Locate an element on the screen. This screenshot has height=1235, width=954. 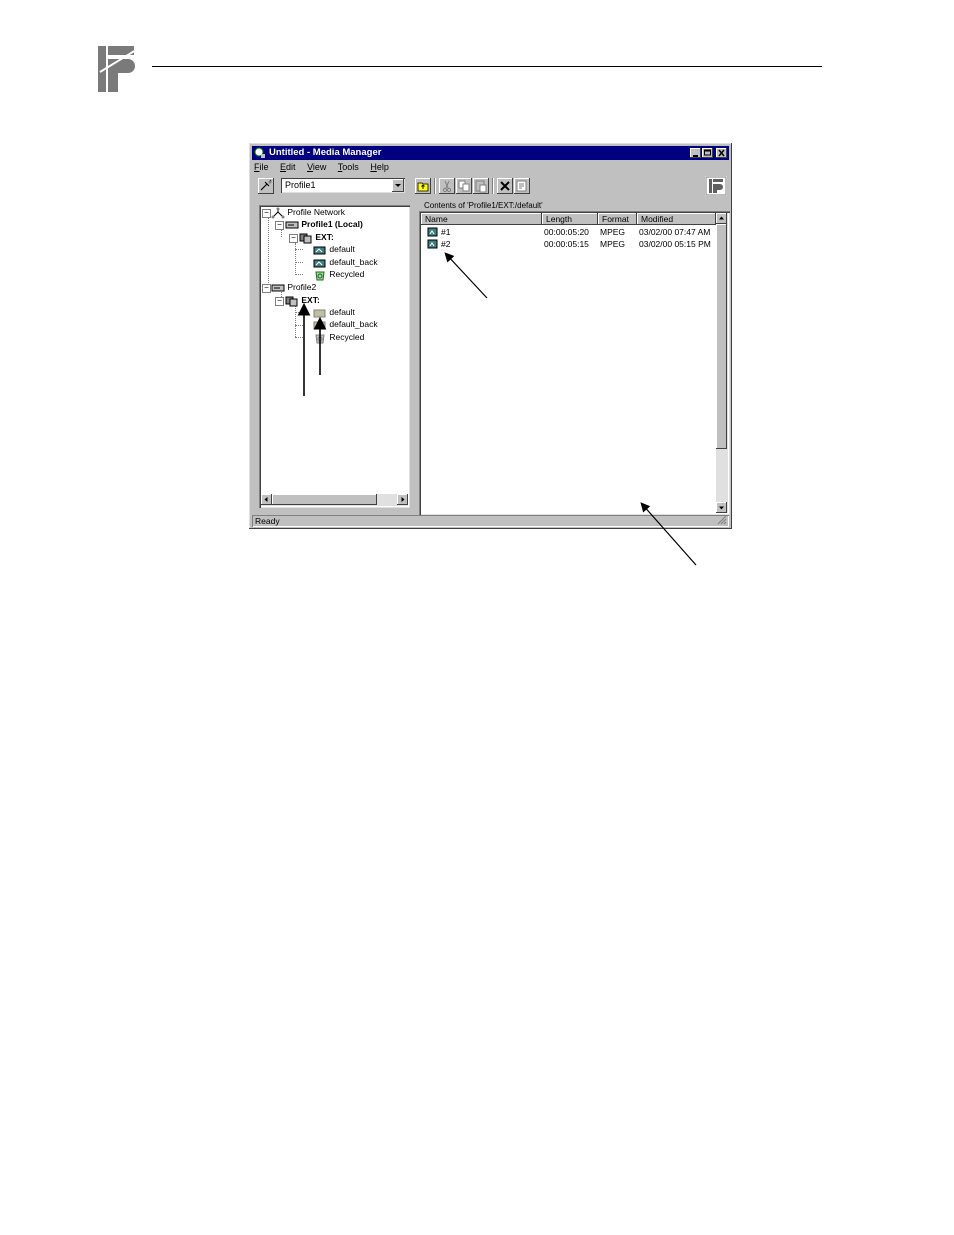
tree-label: Profile Network is located at coordinates (316, 212).